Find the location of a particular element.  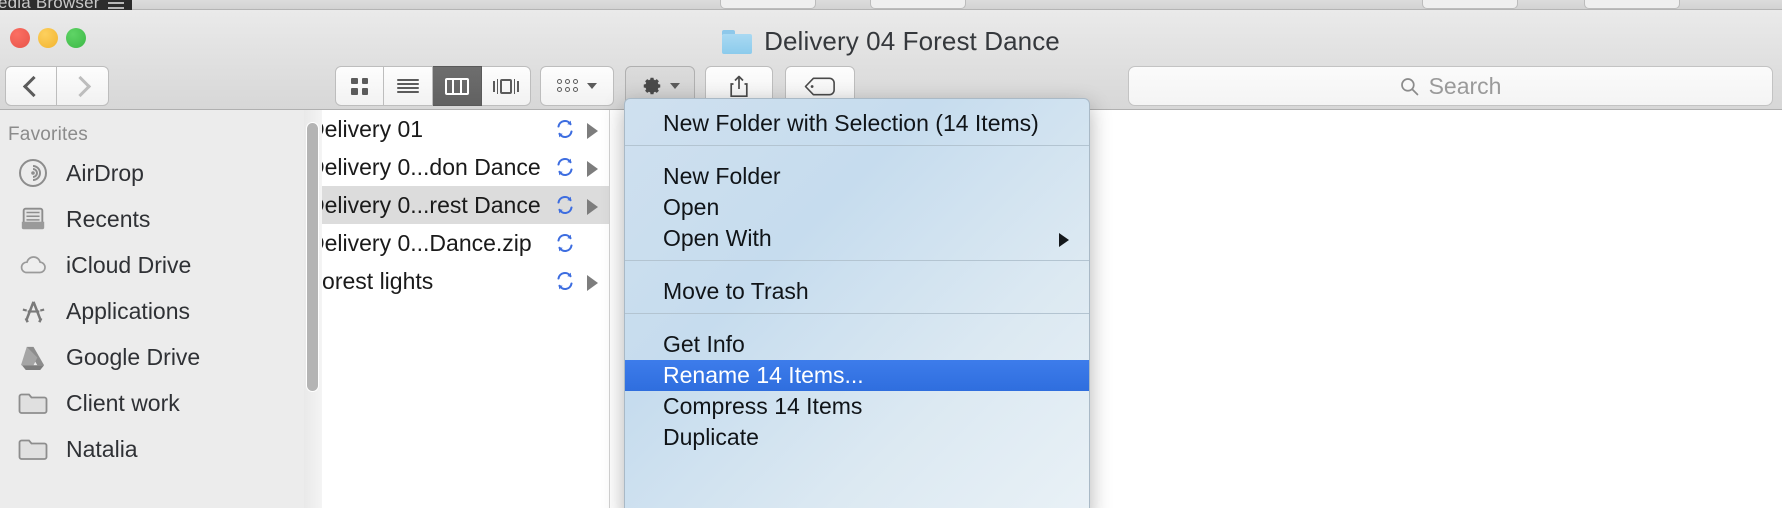

menu-item-new-folder-with-selection-14-items: New Folder with Selection (14 Items) is located at coordinates (857, 123).